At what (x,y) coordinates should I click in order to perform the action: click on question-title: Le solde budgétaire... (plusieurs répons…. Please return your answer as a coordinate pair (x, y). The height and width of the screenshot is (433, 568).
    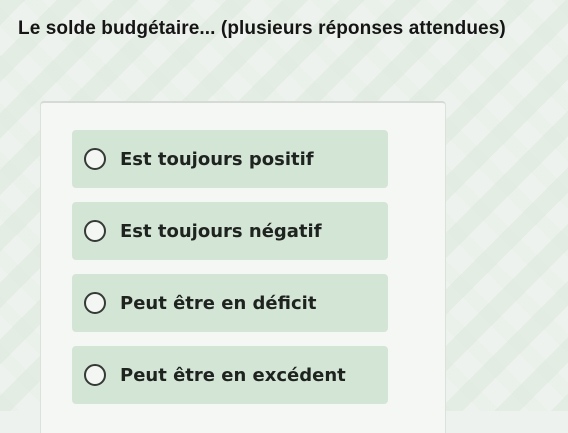
    Looking at the image, I should click on (262, 28).